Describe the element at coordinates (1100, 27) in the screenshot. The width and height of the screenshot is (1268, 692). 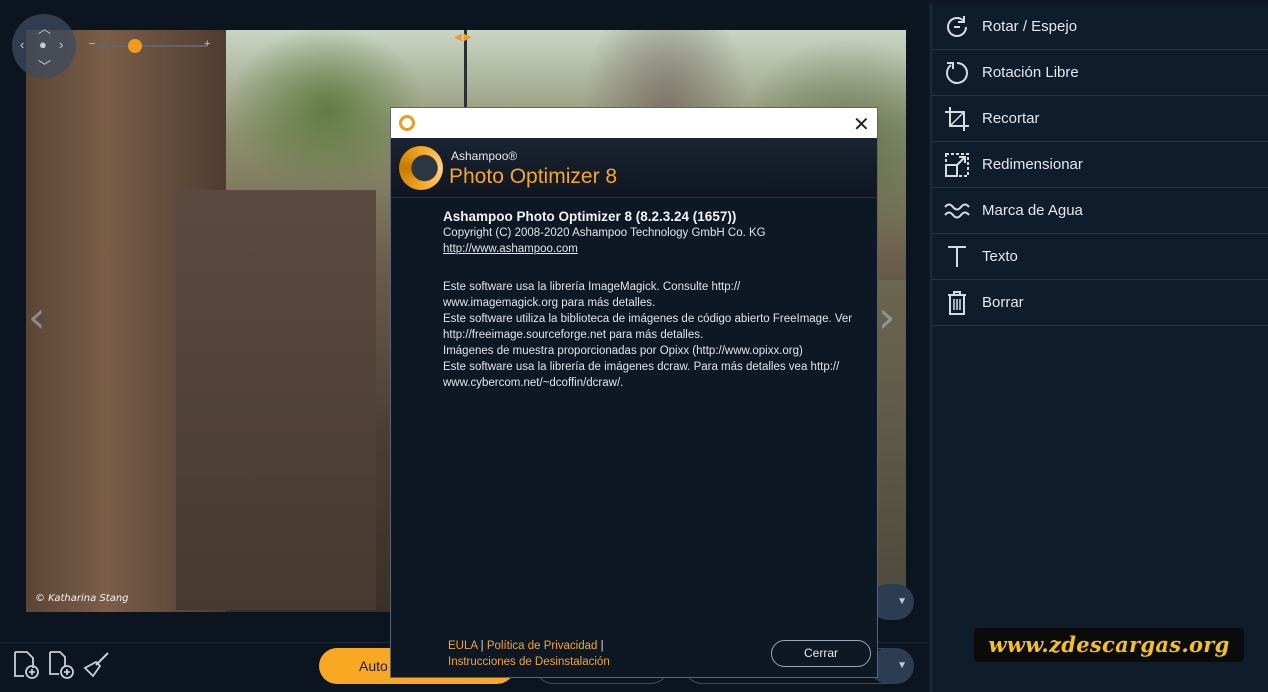
I see `tool-rotate-mirror: Rotar / Espejo` at that location.